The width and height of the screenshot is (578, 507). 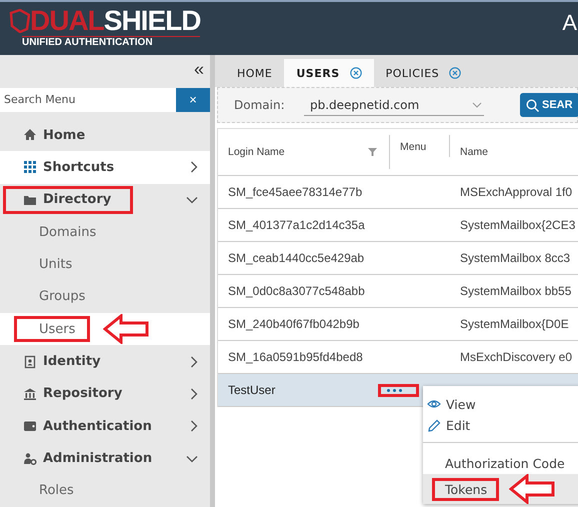 I want to click on table-cell: SystemMailbox 8cc3, so click(x=515, y=258).